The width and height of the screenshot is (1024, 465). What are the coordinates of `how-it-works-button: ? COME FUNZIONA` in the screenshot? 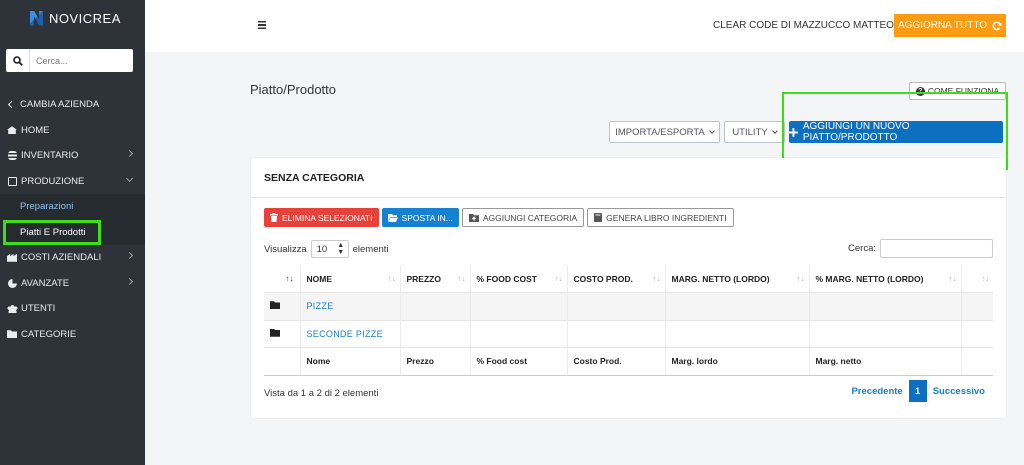 It's located at (957, 91).